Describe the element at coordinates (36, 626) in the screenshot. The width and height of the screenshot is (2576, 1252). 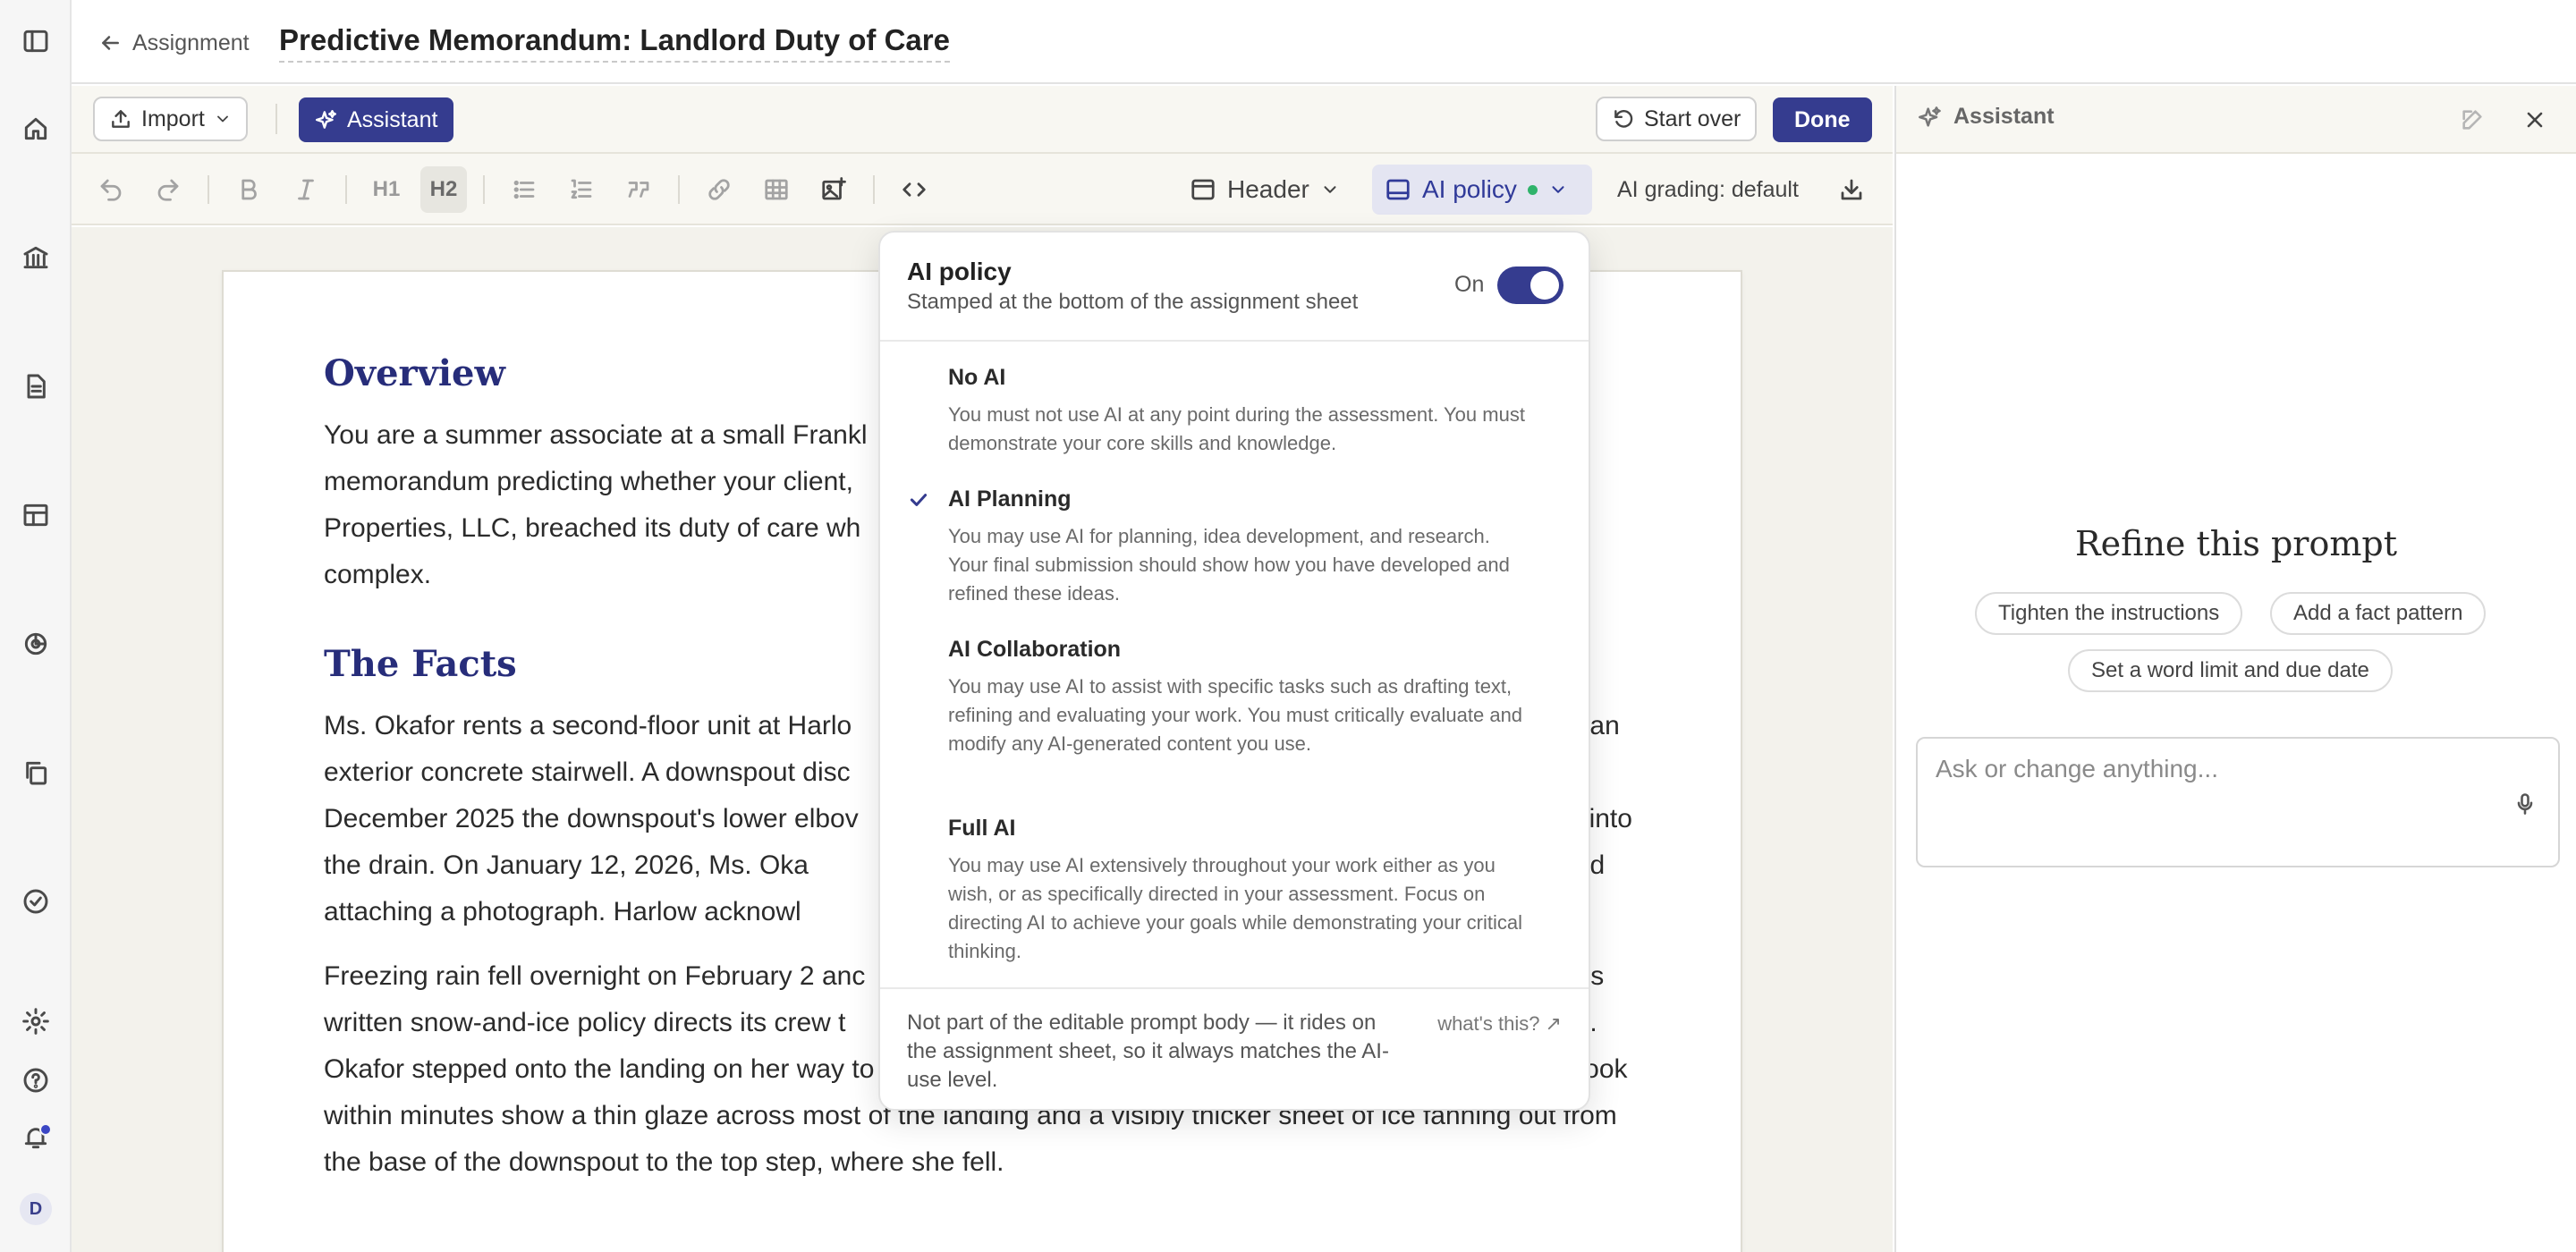
I see `left-rail: D` at that location.